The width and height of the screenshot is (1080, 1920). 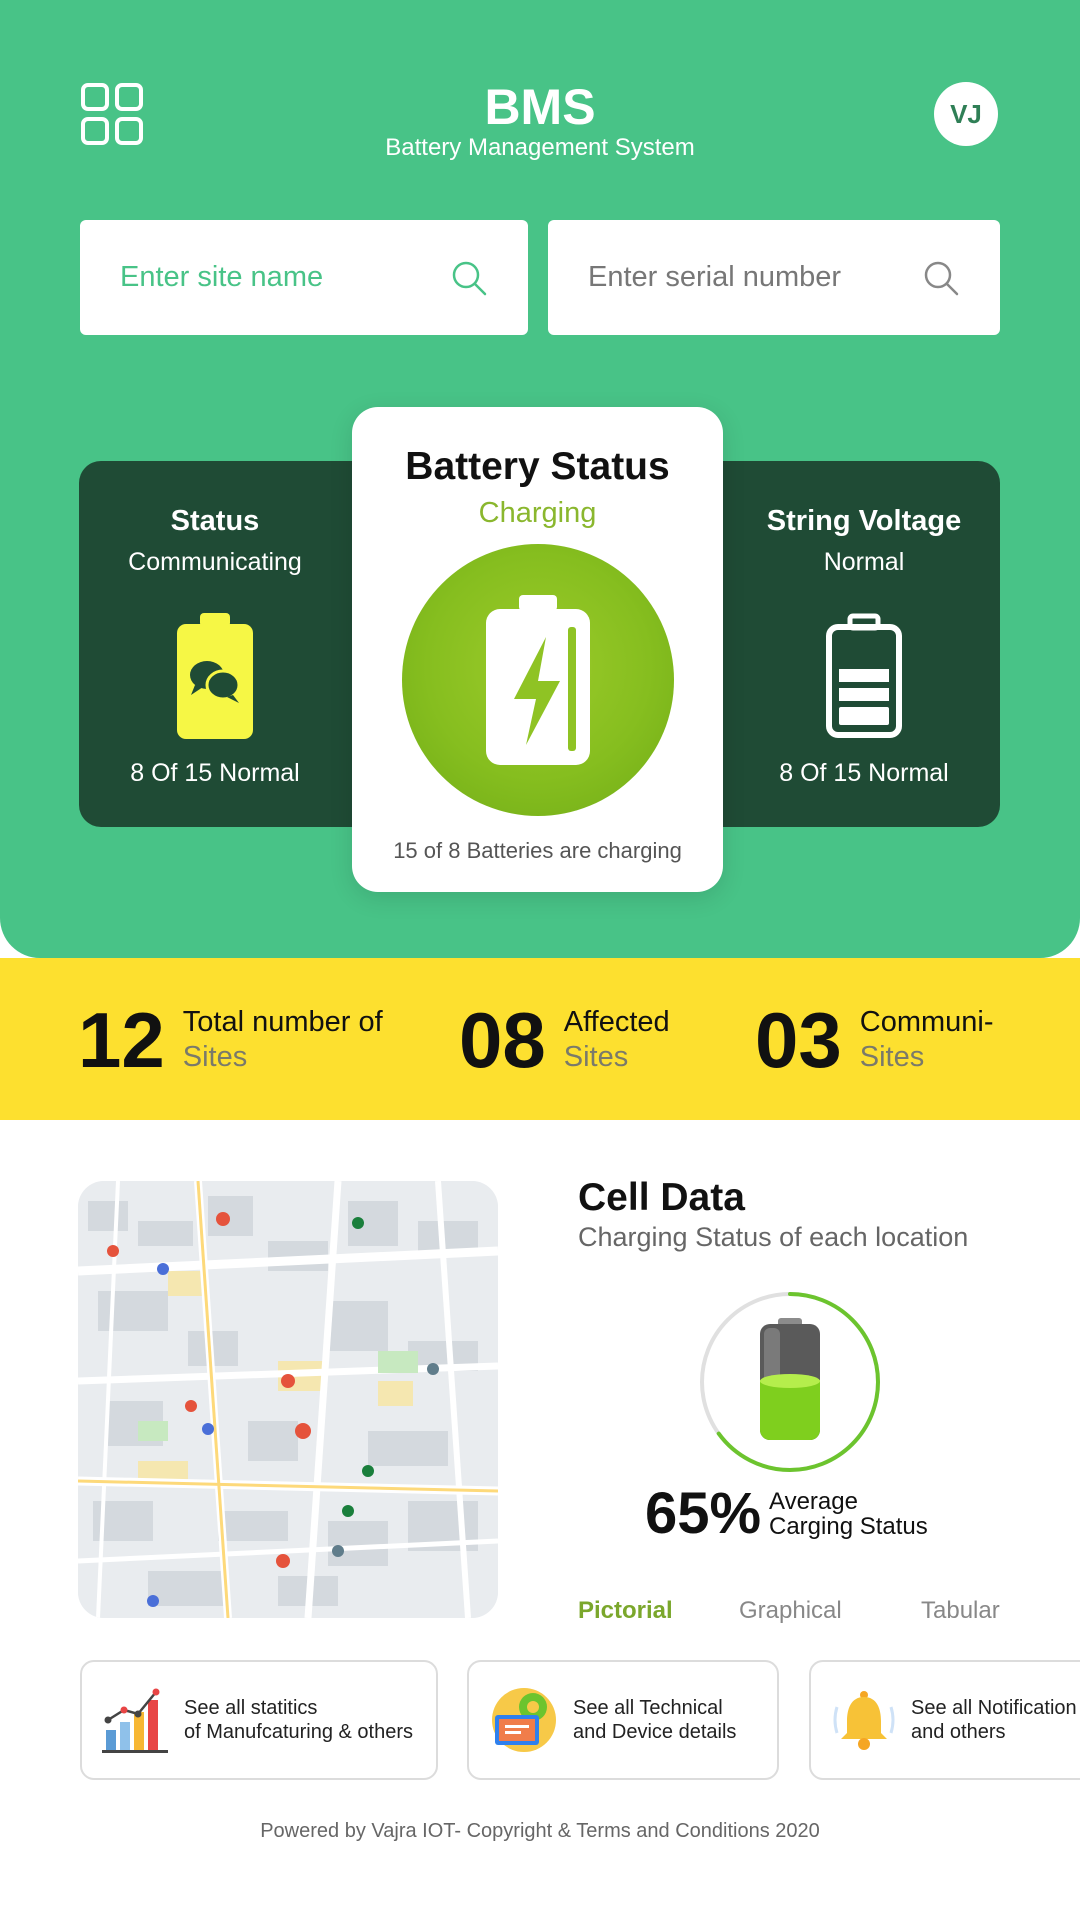 I want to click on tab-tabular: Tabular, so click(x=960, y=1611).